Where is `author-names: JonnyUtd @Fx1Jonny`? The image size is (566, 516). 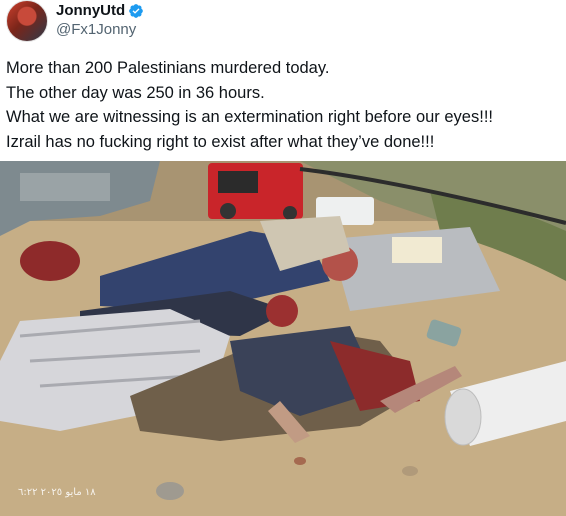
author-names: JonnyUtd @Fx1Jonny is located at coordinates (100, 20).